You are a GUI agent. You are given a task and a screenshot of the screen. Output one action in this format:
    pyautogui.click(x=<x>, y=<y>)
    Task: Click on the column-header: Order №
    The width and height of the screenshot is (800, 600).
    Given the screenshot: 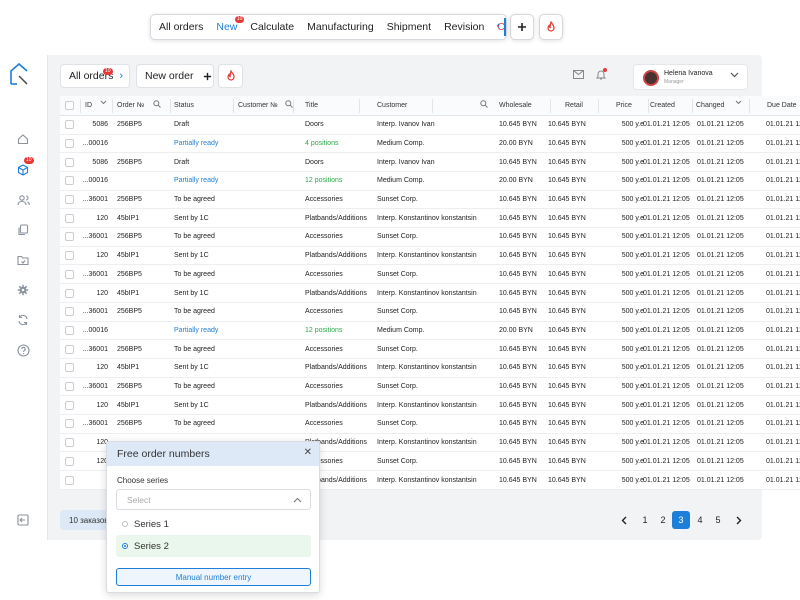 What is the action you would take?
    pyautogui.click(x=137, y=105)
    